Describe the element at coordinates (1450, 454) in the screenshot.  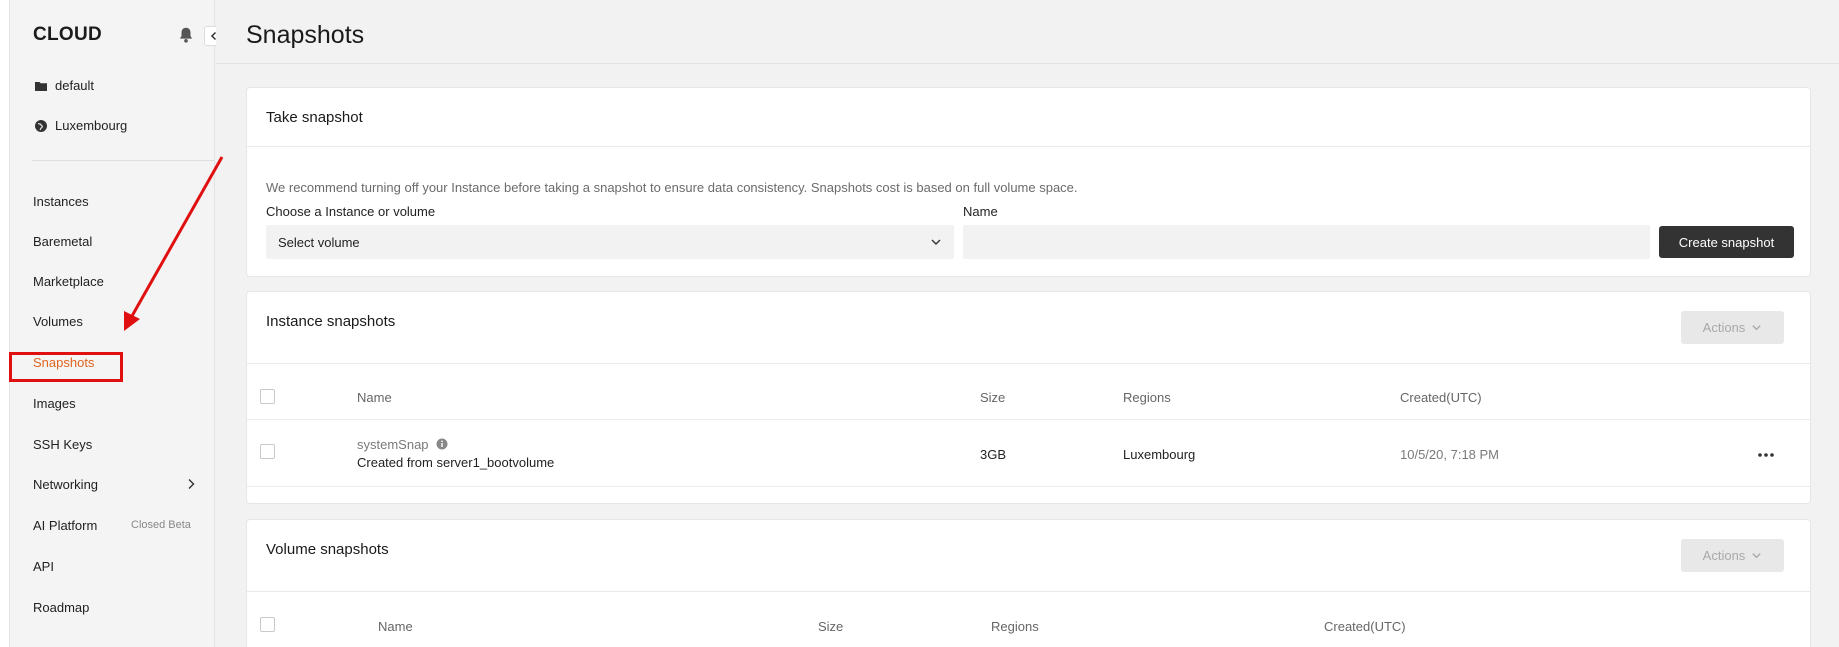
I see `snapshot-created: 10/5/20, 7:18 PM` at that location.